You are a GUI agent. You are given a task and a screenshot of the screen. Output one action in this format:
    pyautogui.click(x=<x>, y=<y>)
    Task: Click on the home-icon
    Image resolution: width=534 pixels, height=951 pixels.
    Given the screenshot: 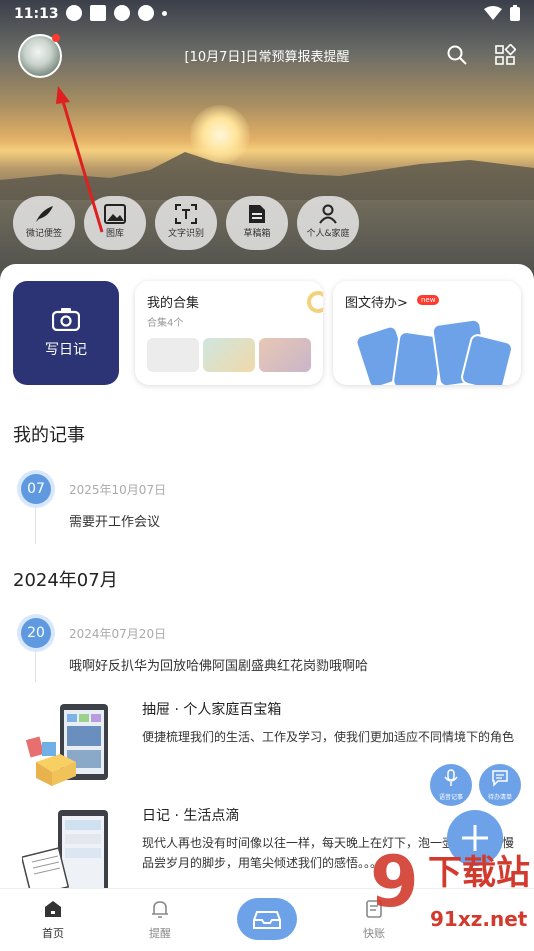 What is the action you would take?
    pyautogui.click(x=53, y=909)
    